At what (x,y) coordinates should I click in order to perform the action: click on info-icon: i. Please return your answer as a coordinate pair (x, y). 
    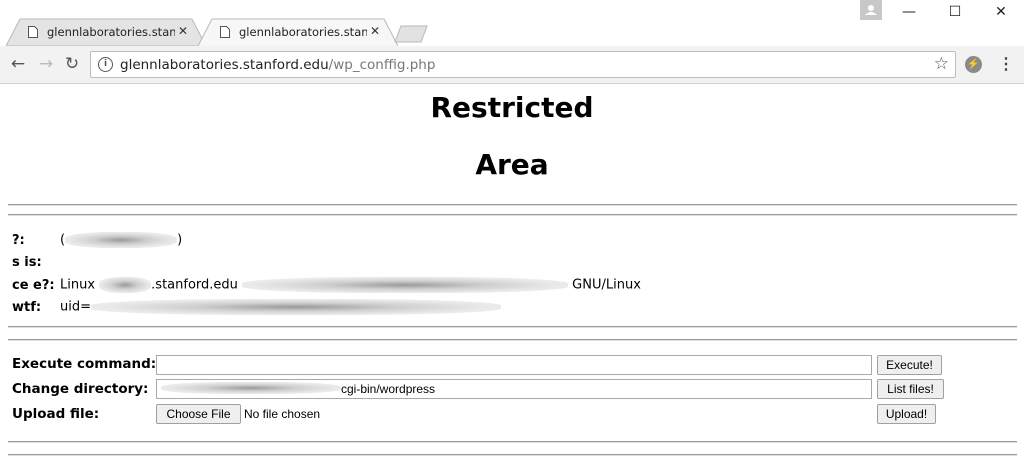
    Looking at the image, I should click on (105, 64).